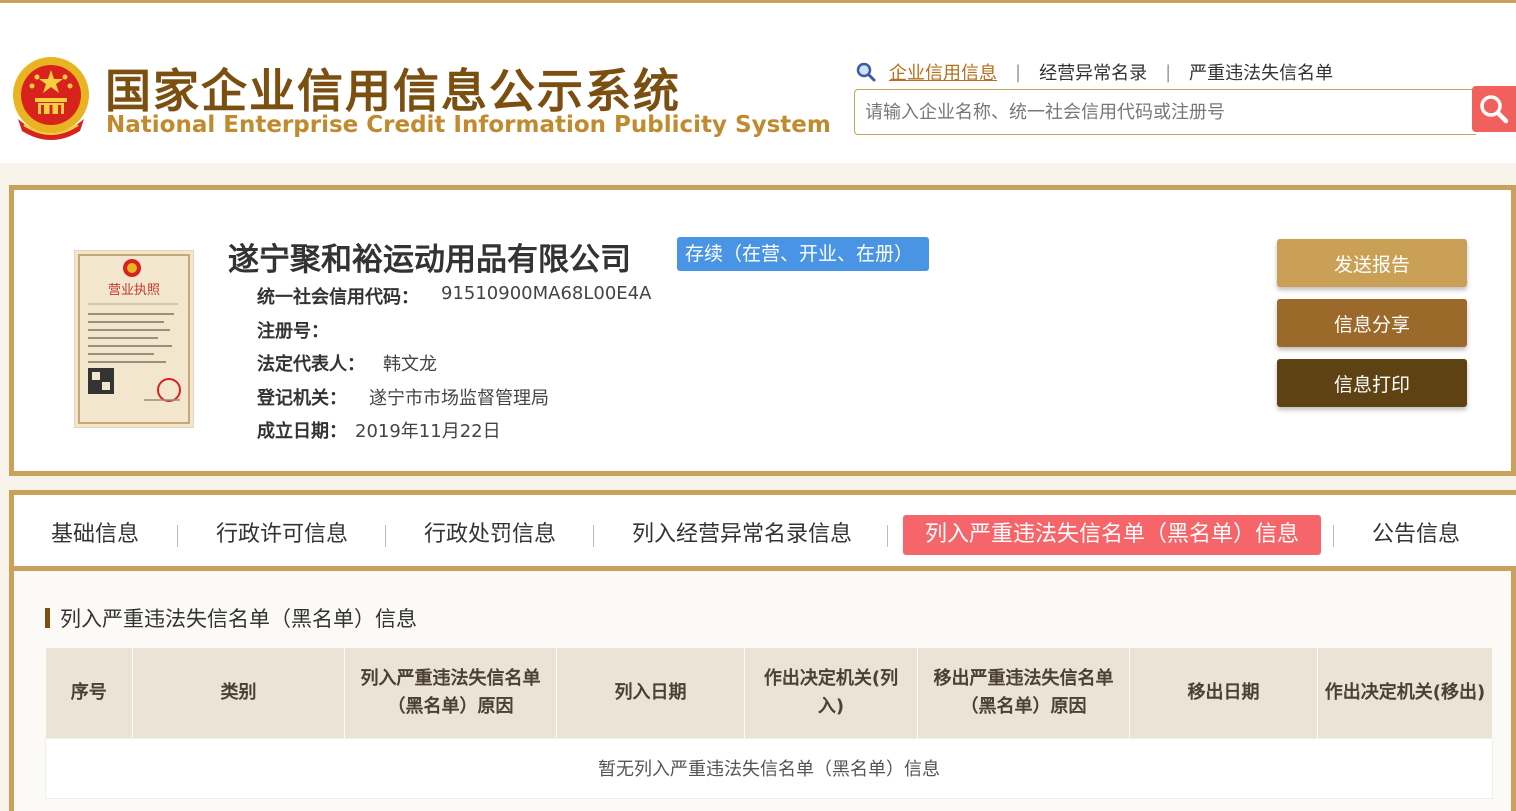 Image resolution: width=1516 pixels, height=811 pixels. What do you see at coordinates (831, 693) in the screenshot?
I see `column-header: 作出决定机关(列入)` at bounding box center [831, 693].